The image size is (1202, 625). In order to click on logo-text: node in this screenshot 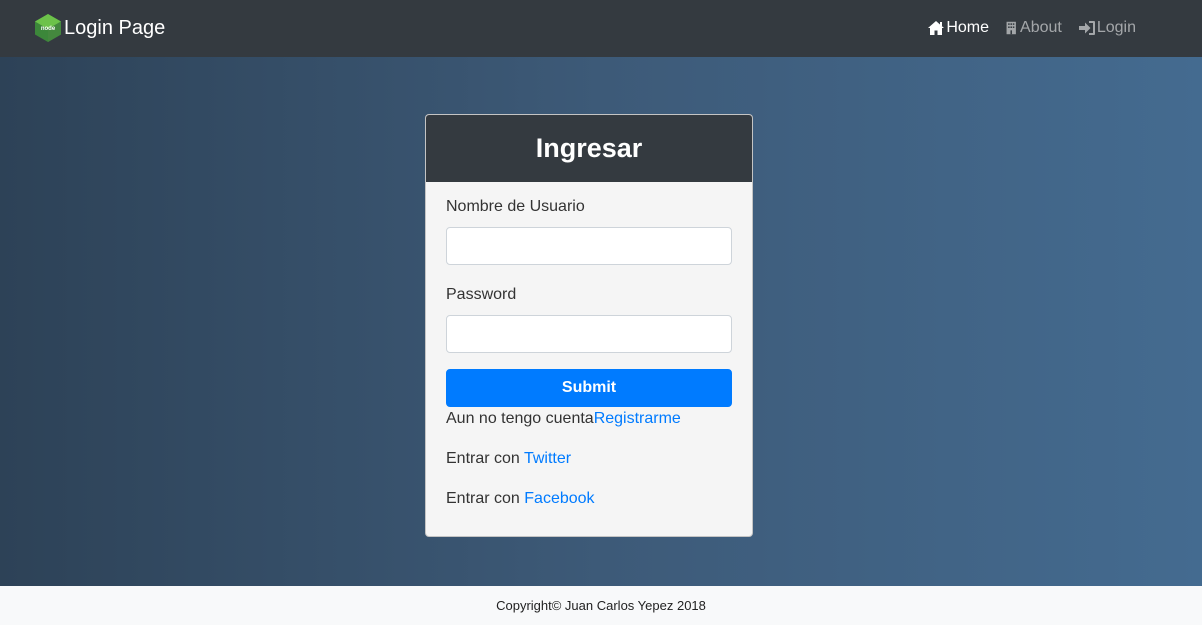, I will do `click(48, 29)`.